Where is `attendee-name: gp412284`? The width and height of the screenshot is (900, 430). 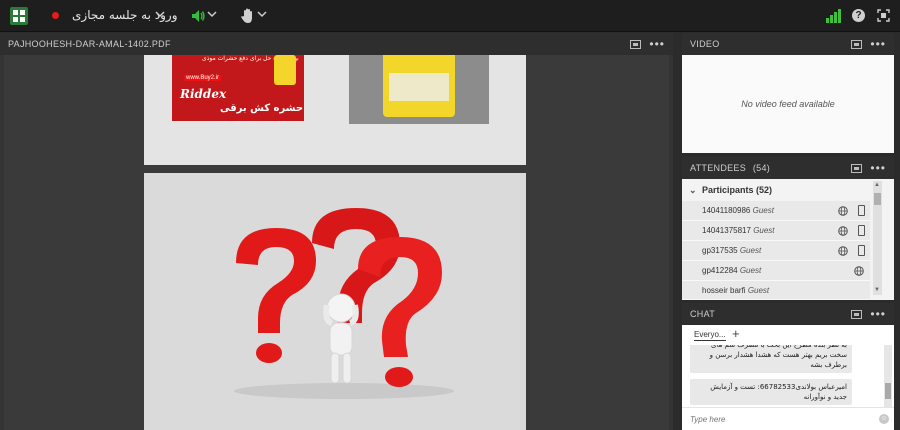
attendee-name: gp412284 is located at coordinates (720, 270).